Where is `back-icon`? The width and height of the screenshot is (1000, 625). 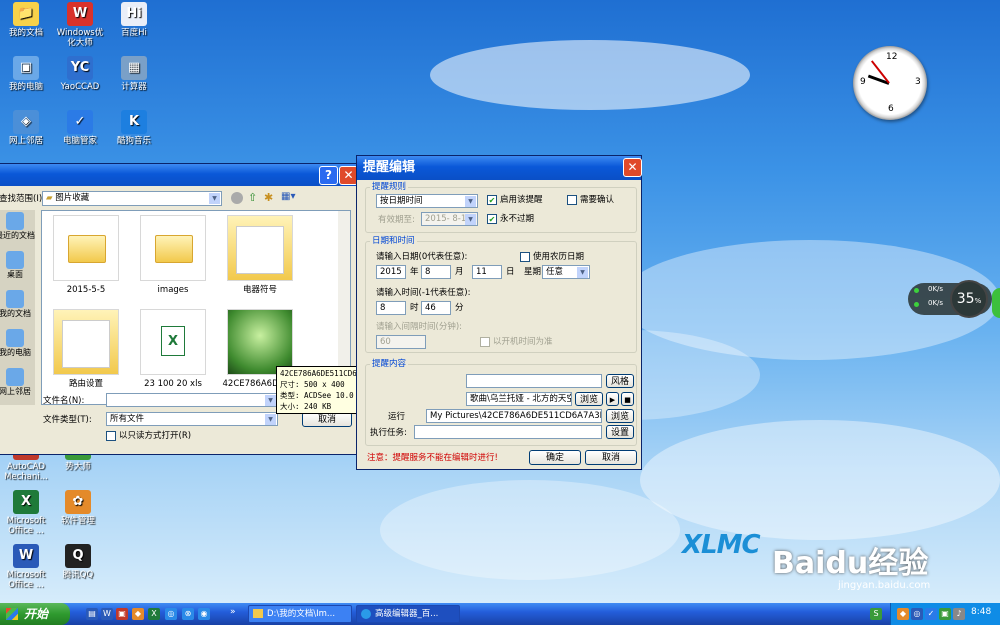
back-icon is located at coordinates (237, 198).